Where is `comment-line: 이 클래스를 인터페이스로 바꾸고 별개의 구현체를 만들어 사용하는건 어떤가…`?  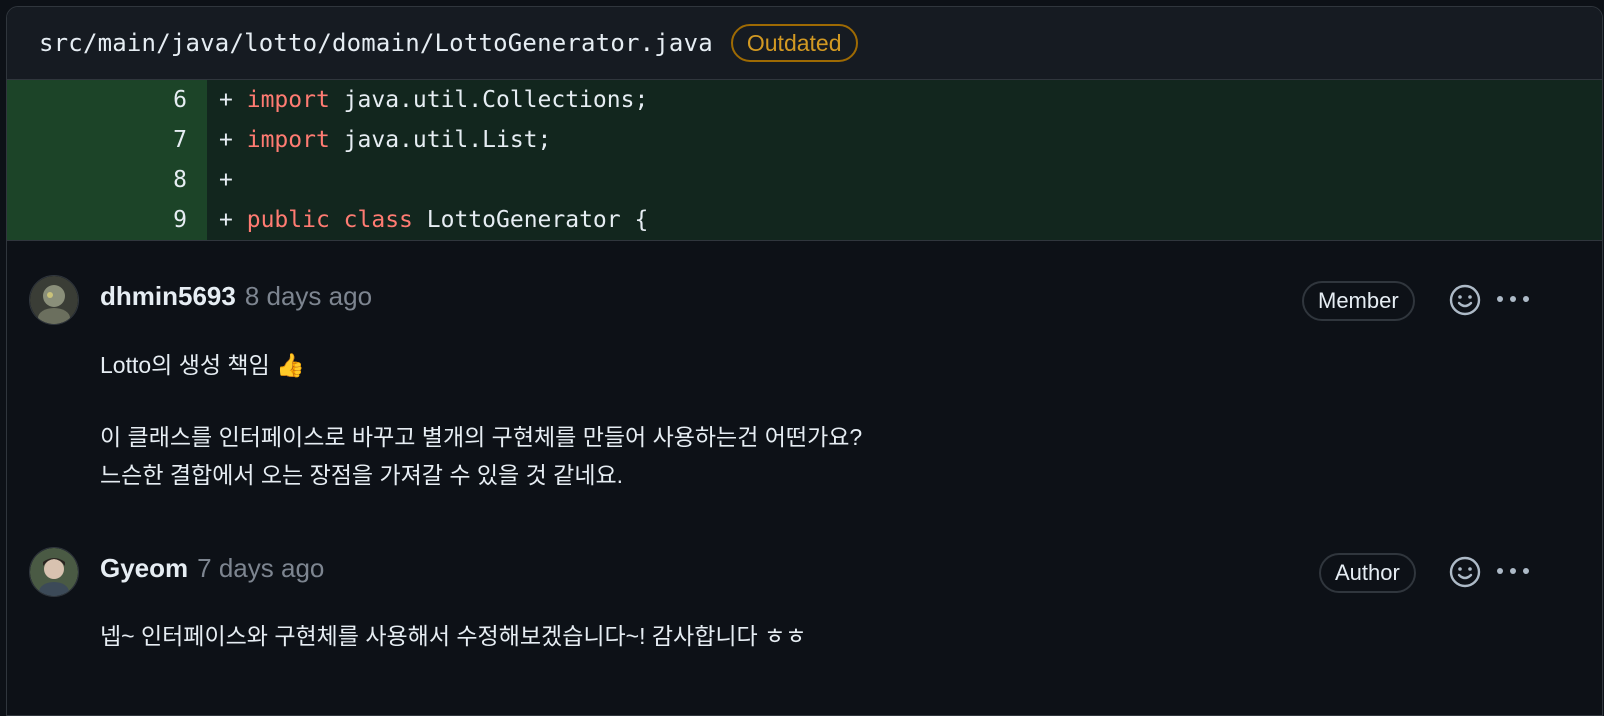
comment-line: 이 클래스를 인터페이스로 바꾸고 별개의 구현체를 만들어 사용하는건 어떤가… is located at coordinates (481, 437).